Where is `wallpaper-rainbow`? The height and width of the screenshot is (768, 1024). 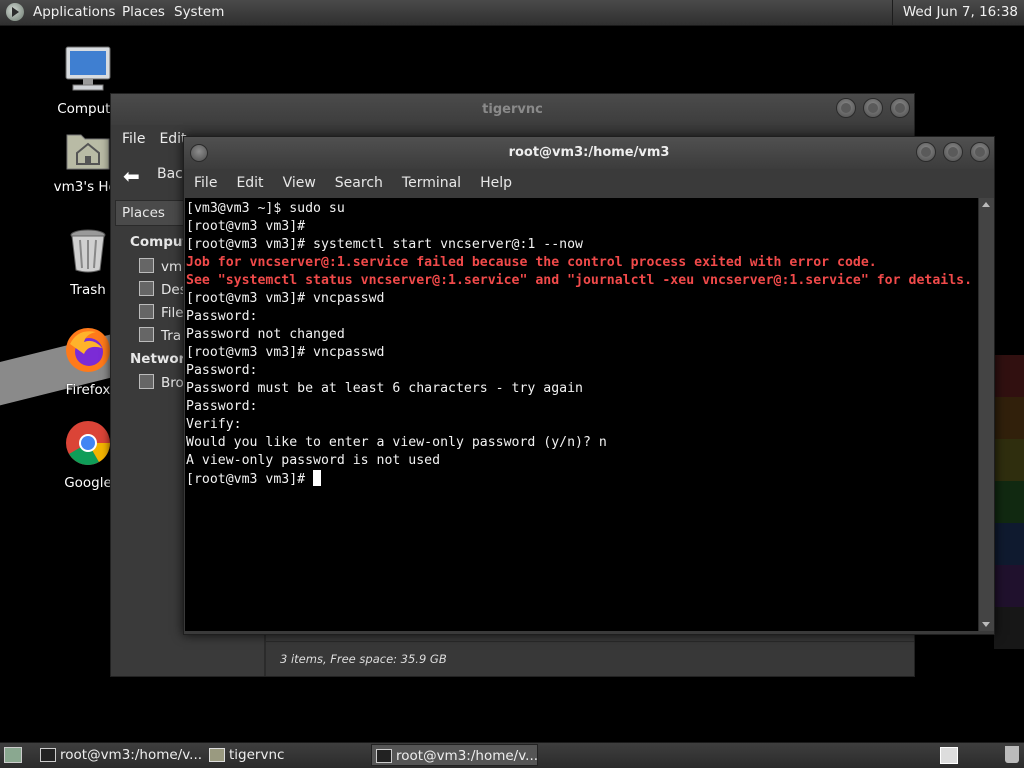 wallpaper-rainbow is located at coordinates (1009, 505).